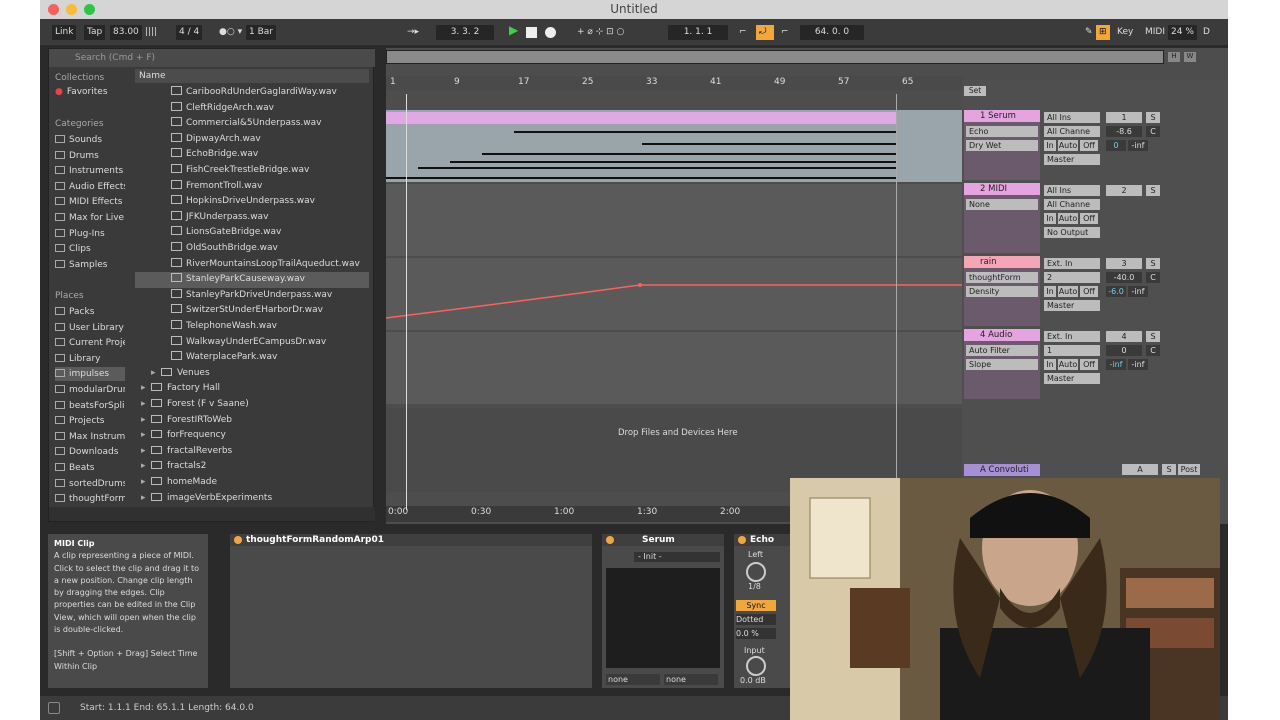 This screenshot has height=720, width=1280. Describe the element at coordinates (610, 540) in the screenshot. I see `serum-on-icon` at that location.